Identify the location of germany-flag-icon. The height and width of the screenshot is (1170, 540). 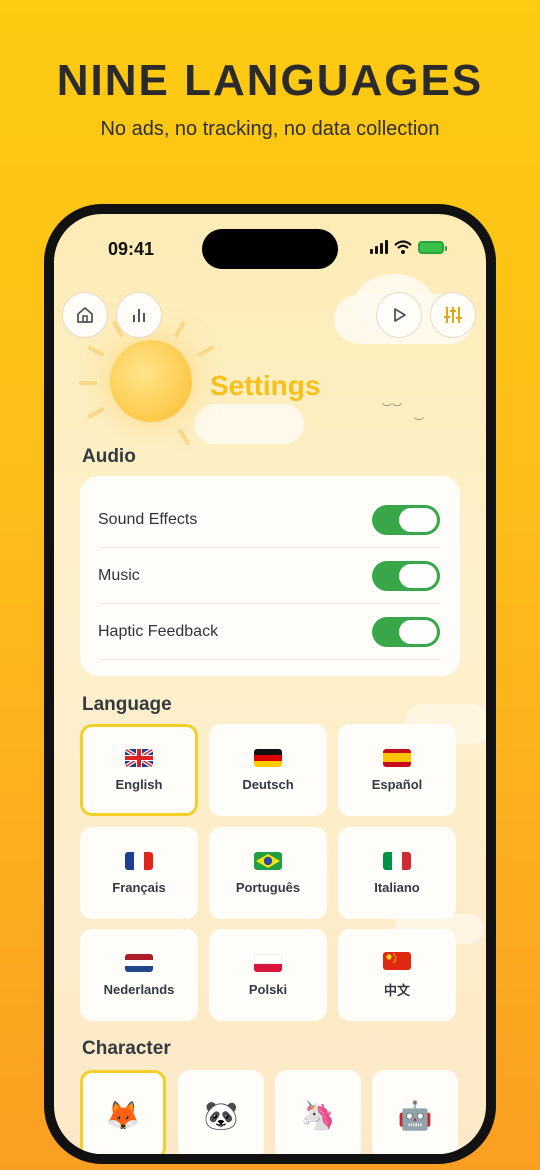
(268, 757).